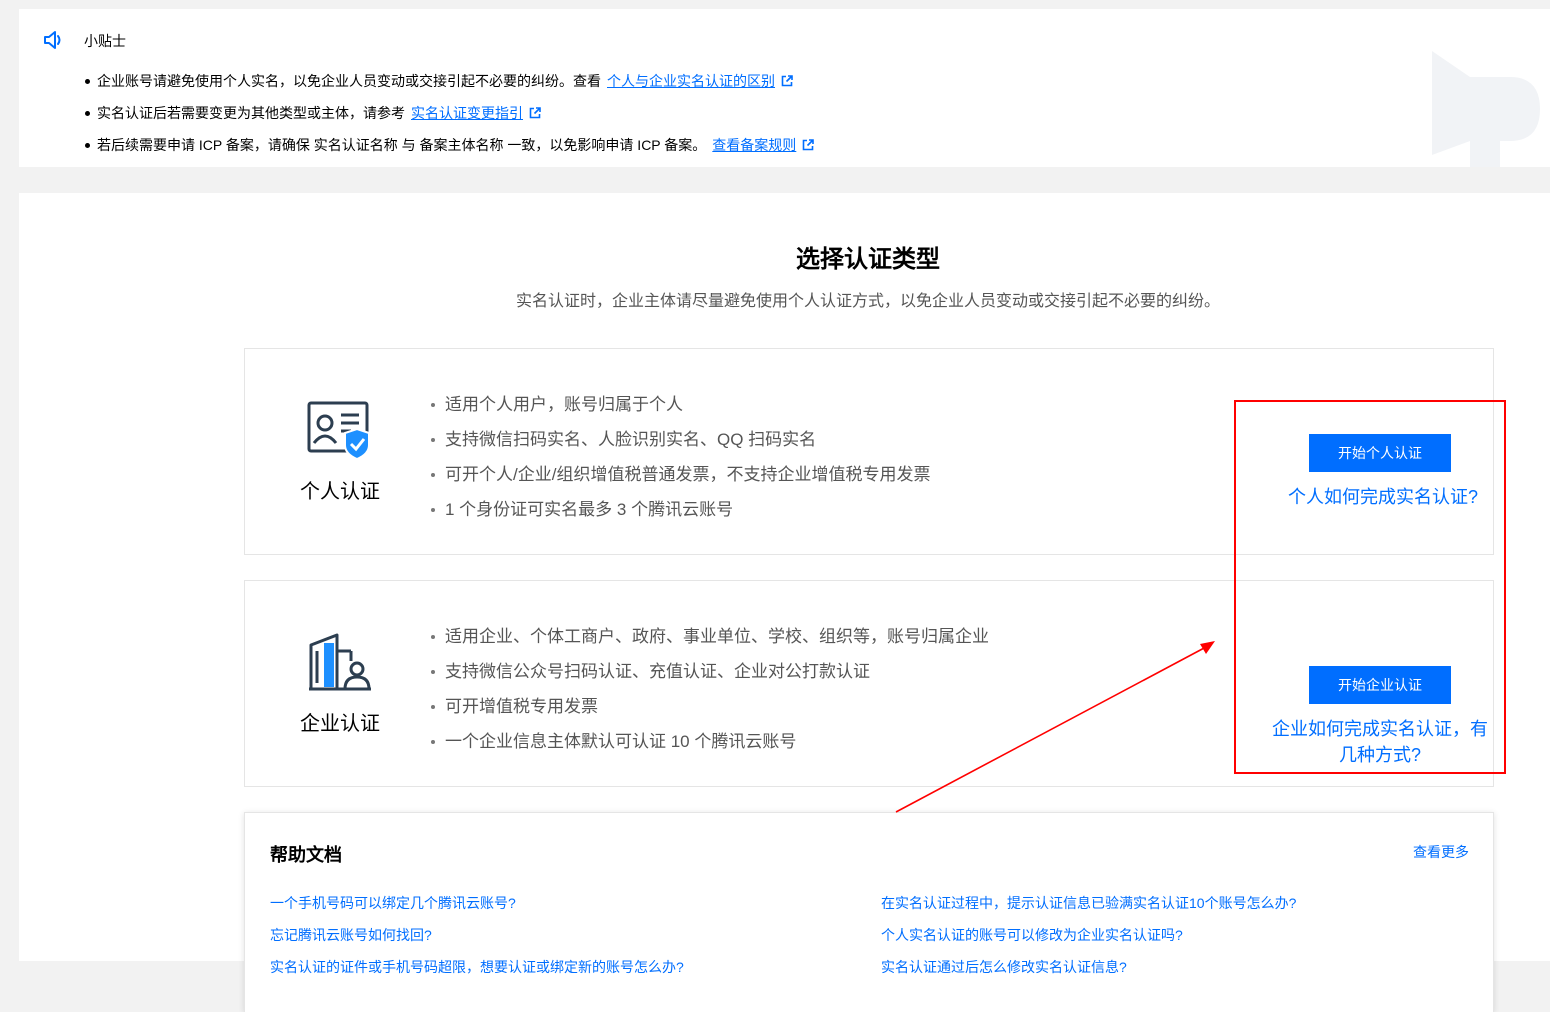 This screenshot has width=1550, height=1012. Describe the element at coordinates (393, 903) in the screenshot. I see `help-doc-link: 一个手机号码可以绑定几个腾讯云账号?` at that location.